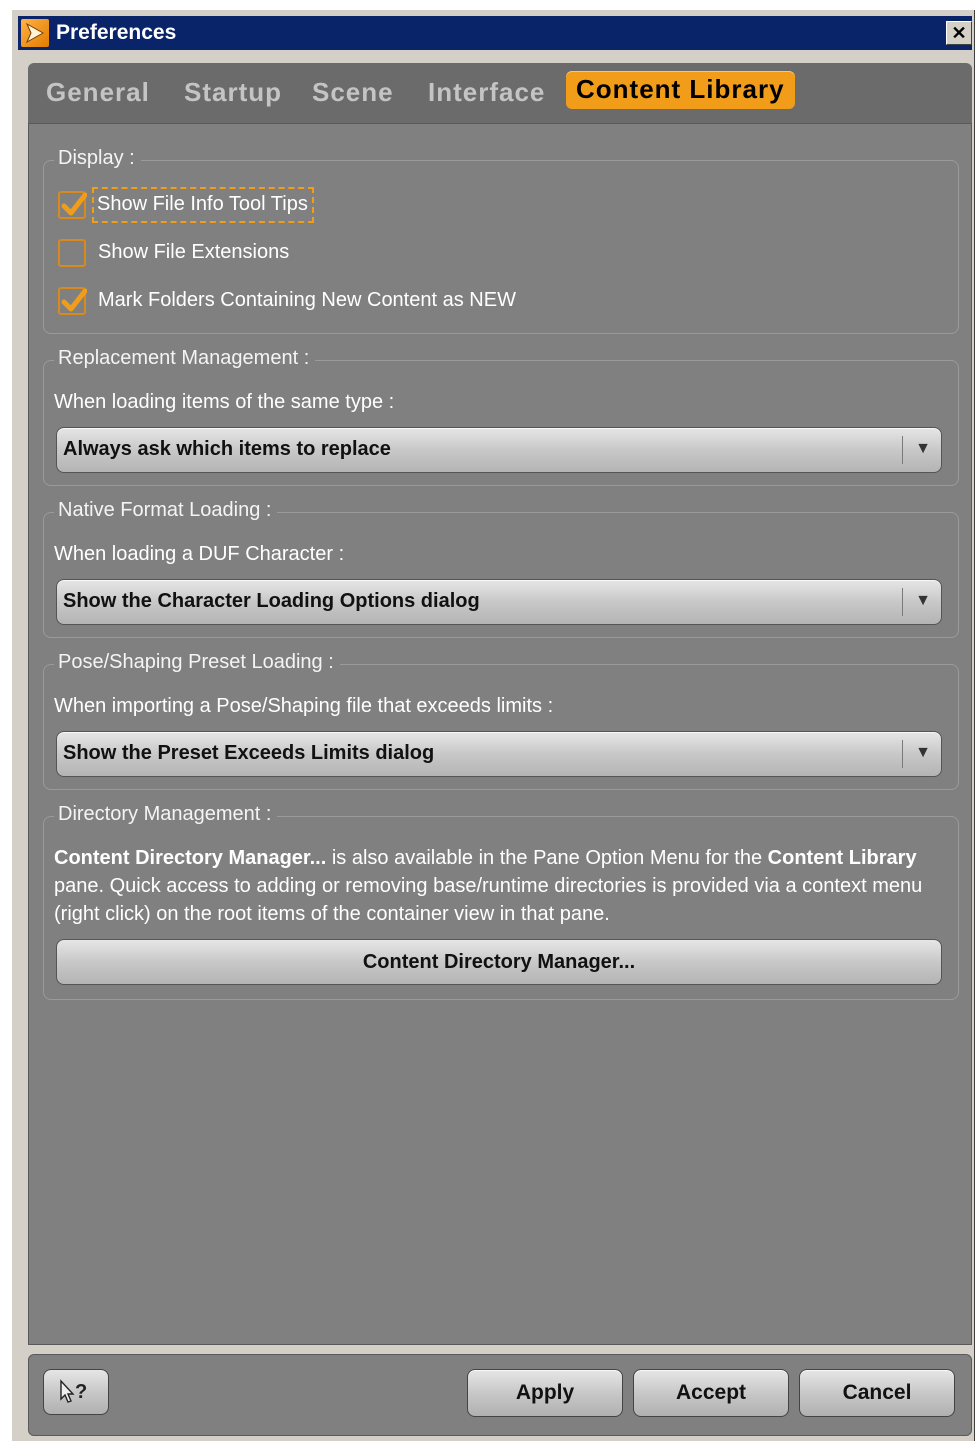 This screenshot has width=975, height=1441. What do you see at coordinates (98, 92) in the screenshot?
I see `tab-general: General` at bounding box center [98, 92].